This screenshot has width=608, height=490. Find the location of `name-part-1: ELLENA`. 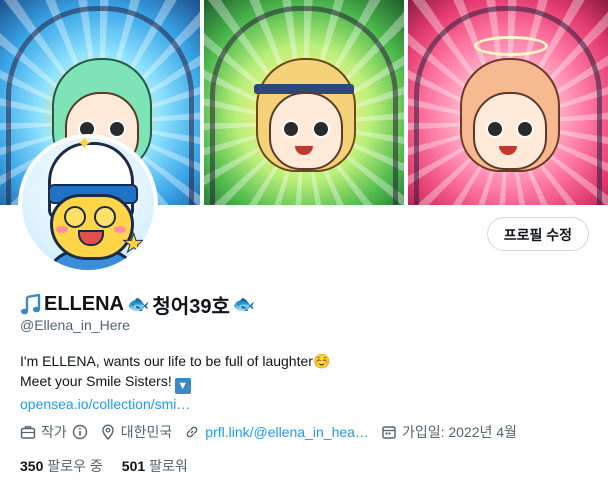

name-part-1: ELLENA is located at coordinates (84, 304).